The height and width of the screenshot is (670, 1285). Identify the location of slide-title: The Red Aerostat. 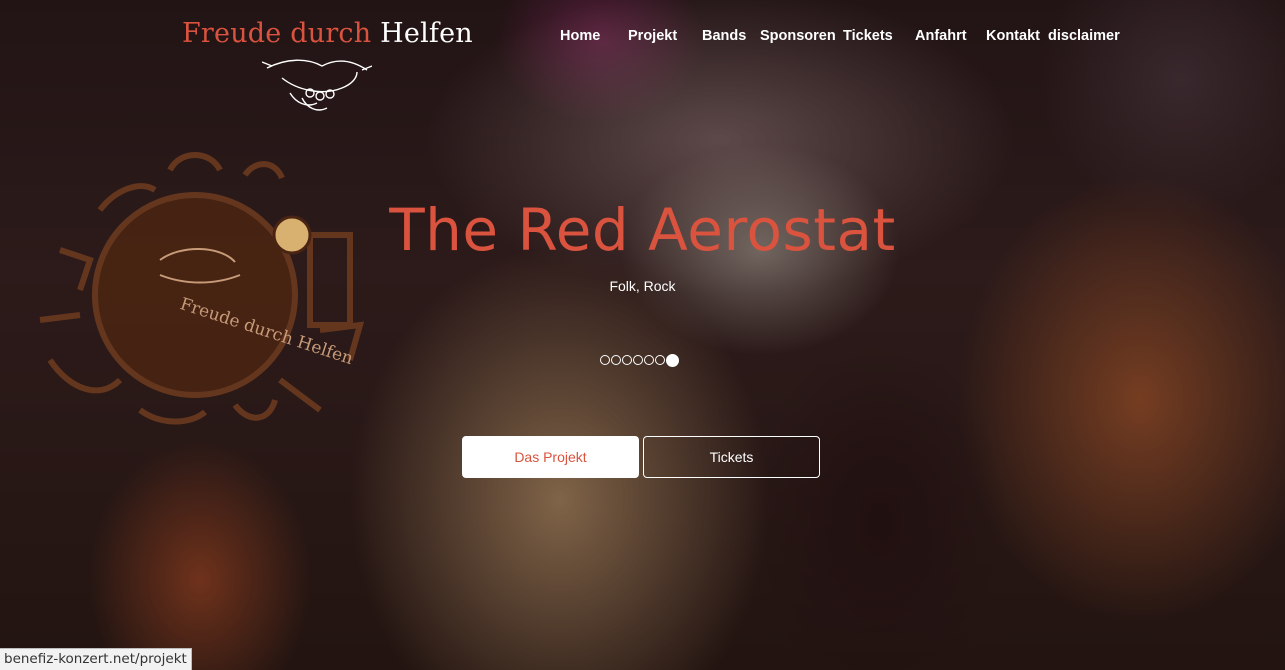
(642, 230).